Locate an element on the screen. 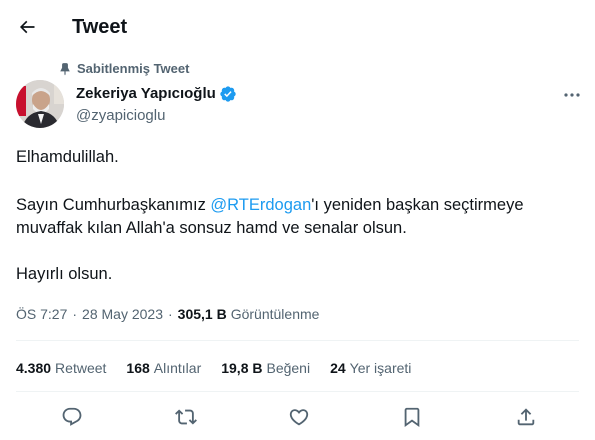  views-count: 305,1 B is located at coordinates (202, 314).